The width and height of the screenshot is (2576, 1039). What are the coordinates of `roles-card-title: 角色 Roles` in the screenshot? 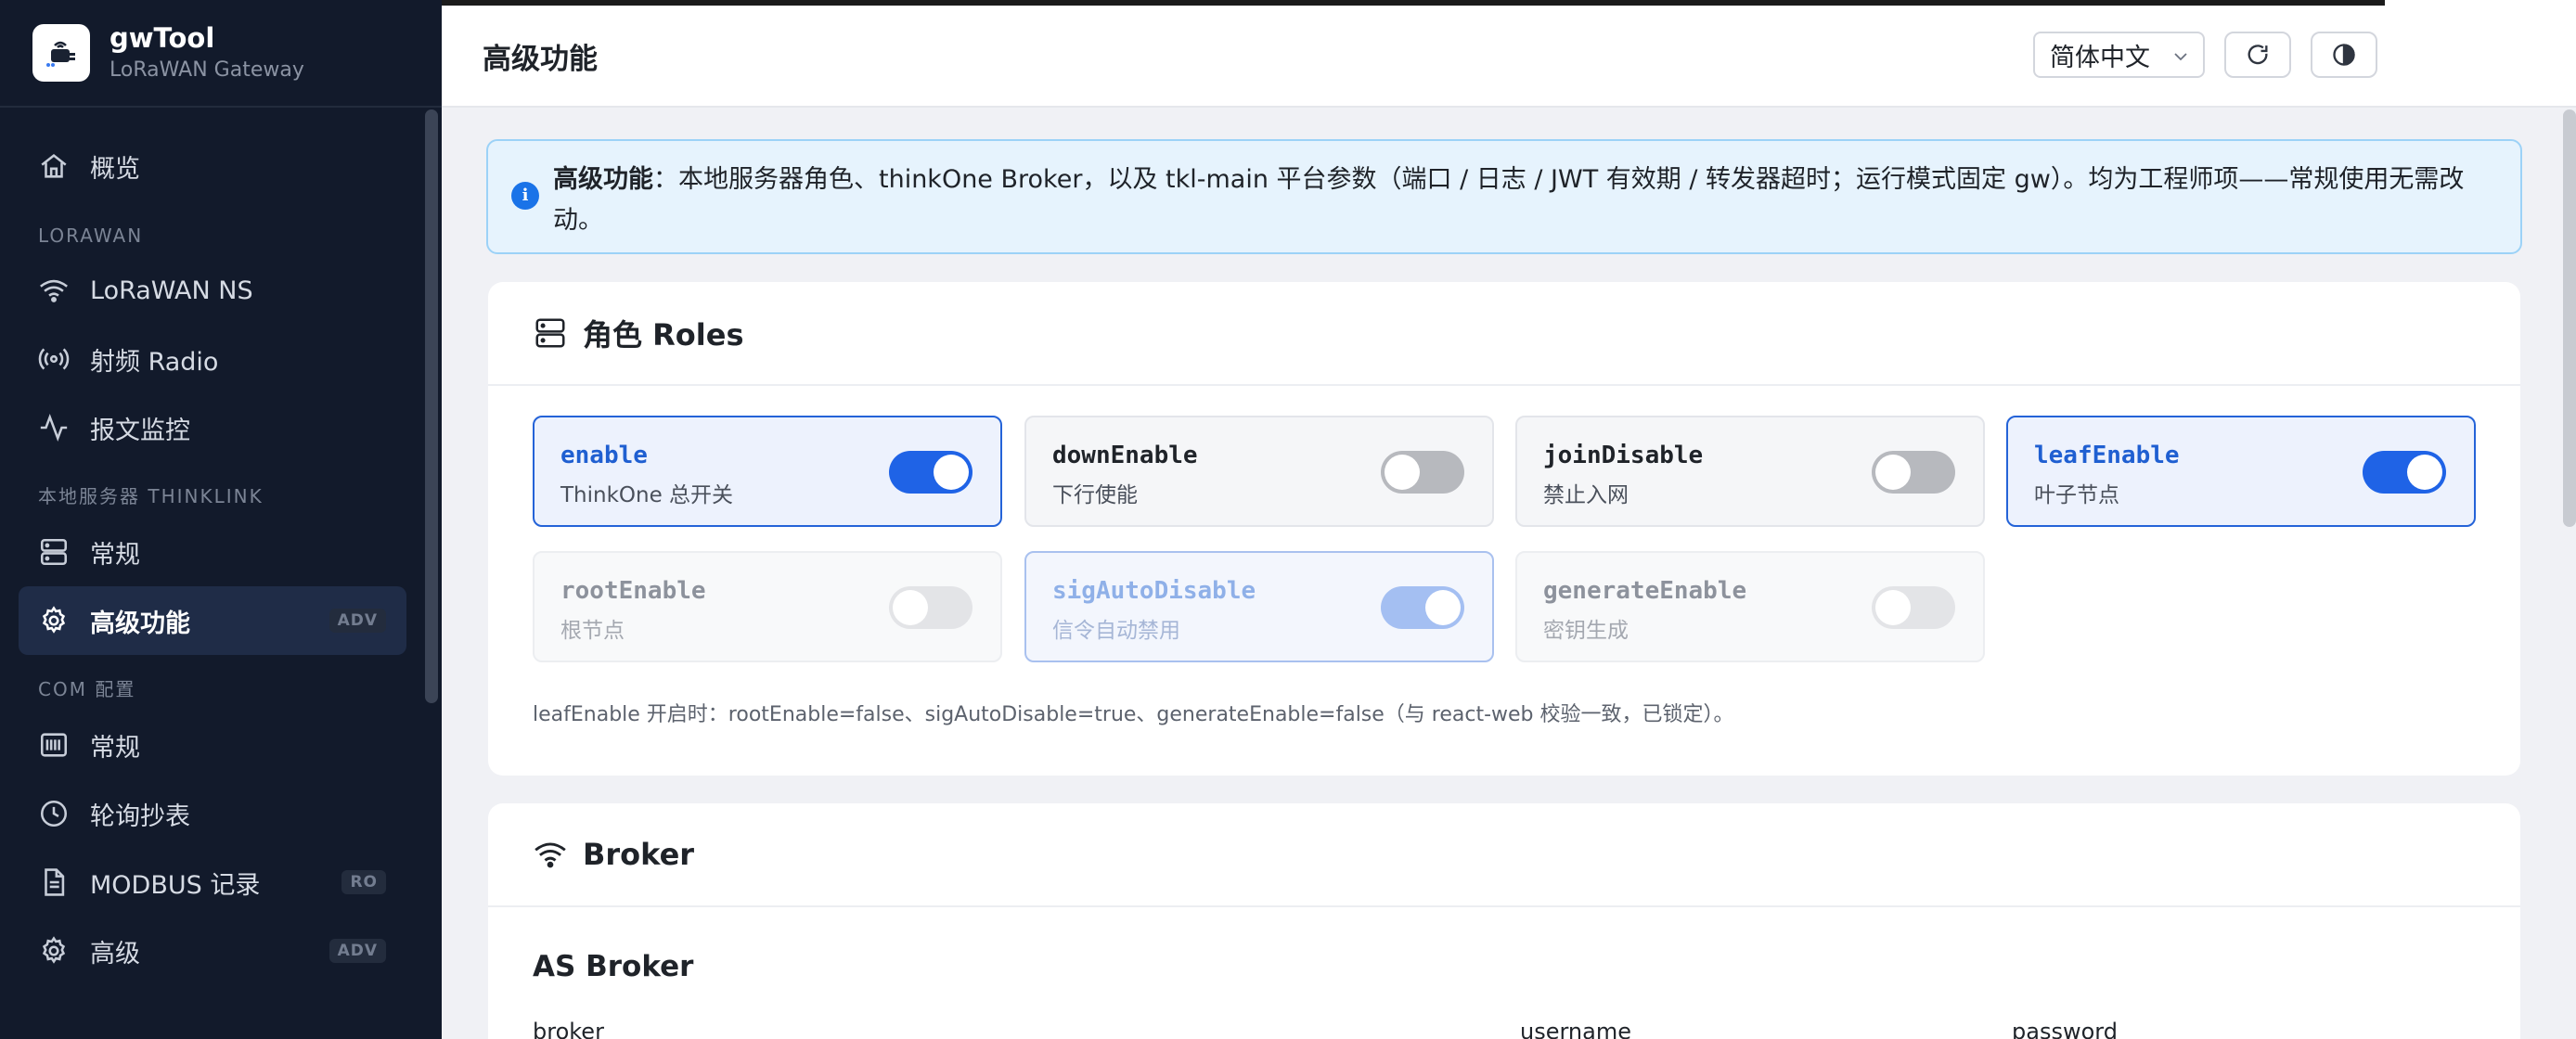 It's located at (663, 335).